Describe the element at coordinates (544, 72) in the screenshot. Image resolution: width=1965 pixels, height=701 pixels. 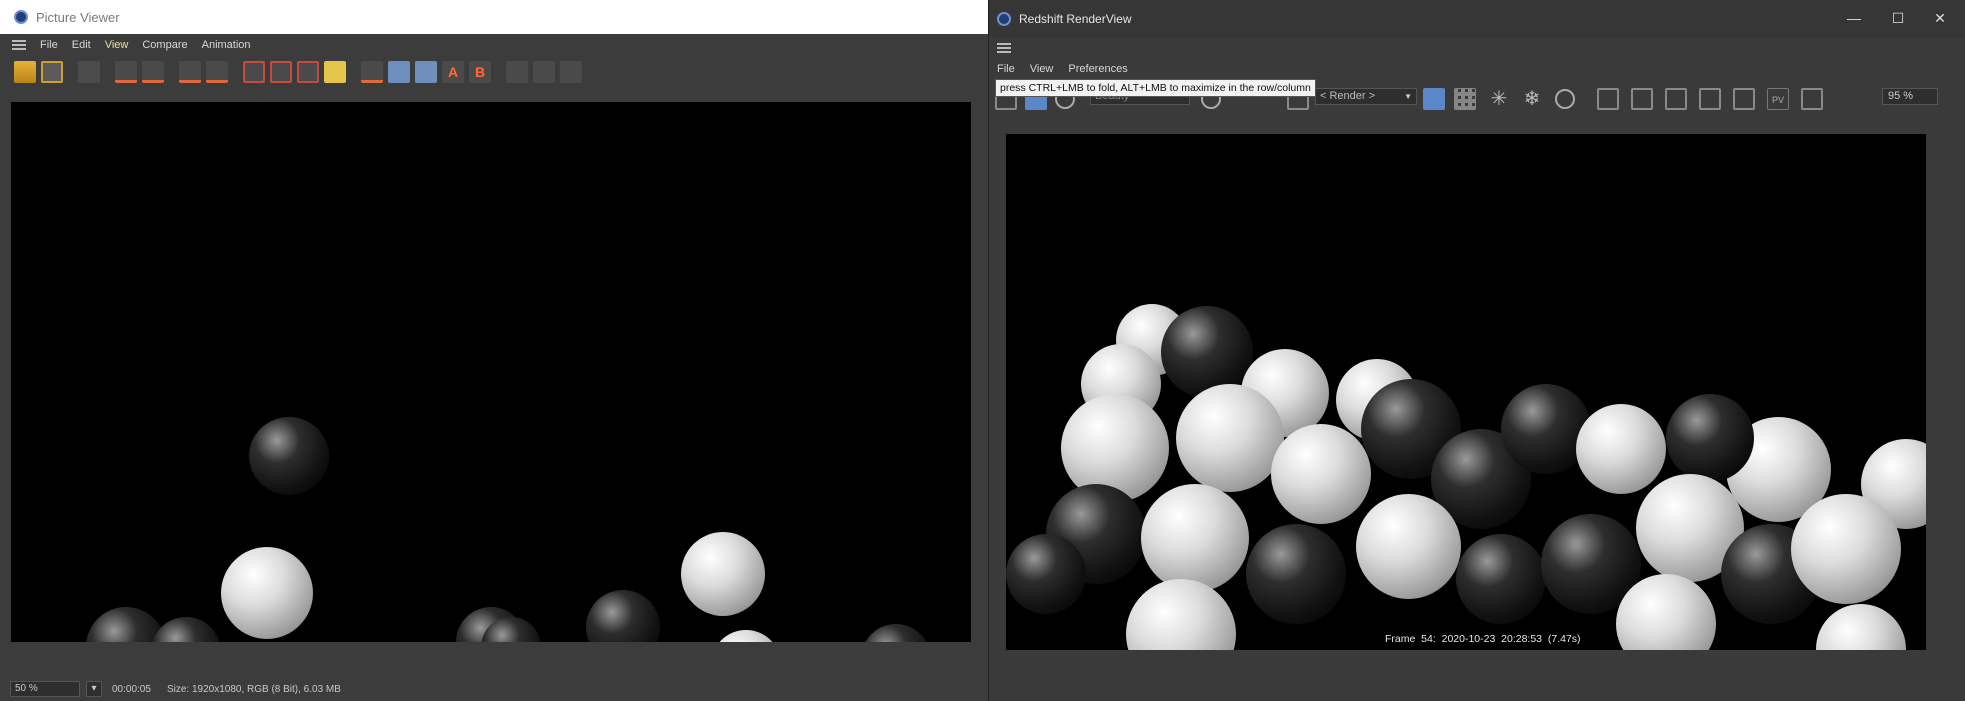
I see `compare-side-icon` at that location.